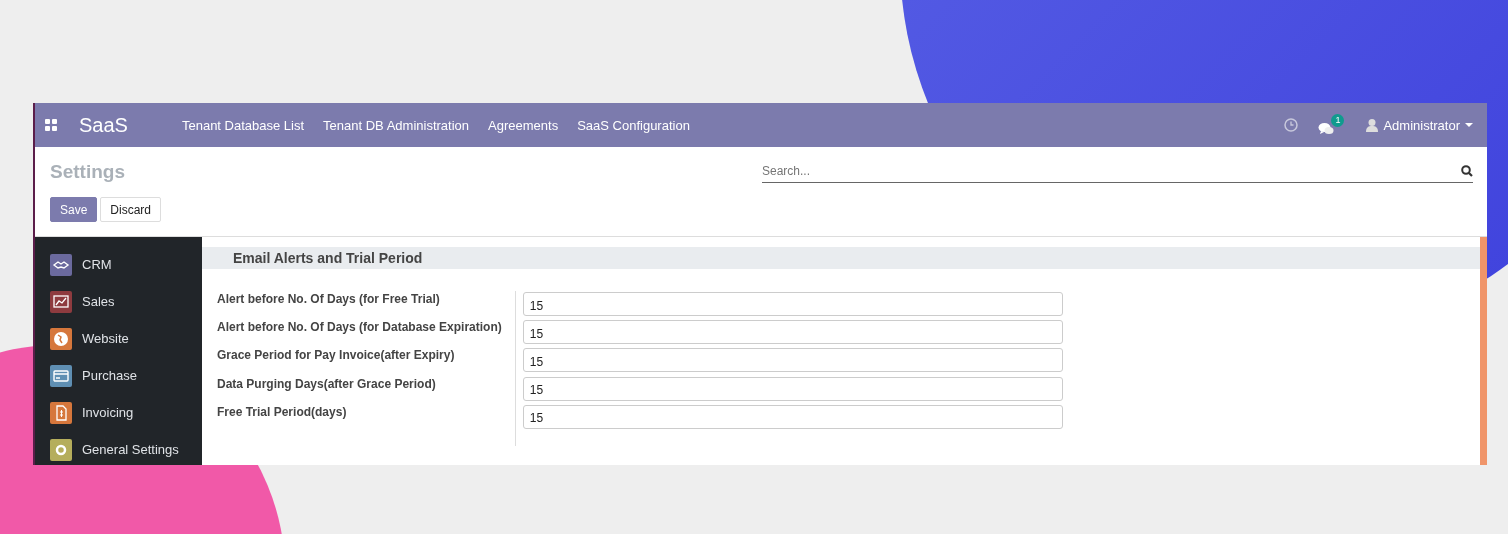 The height and width of the screenshot is (534, 1508). What do you see at coordinates (118, 264) in the screenshot?
I see `sidebar-item: CRM` at bounding box center [118, 264].